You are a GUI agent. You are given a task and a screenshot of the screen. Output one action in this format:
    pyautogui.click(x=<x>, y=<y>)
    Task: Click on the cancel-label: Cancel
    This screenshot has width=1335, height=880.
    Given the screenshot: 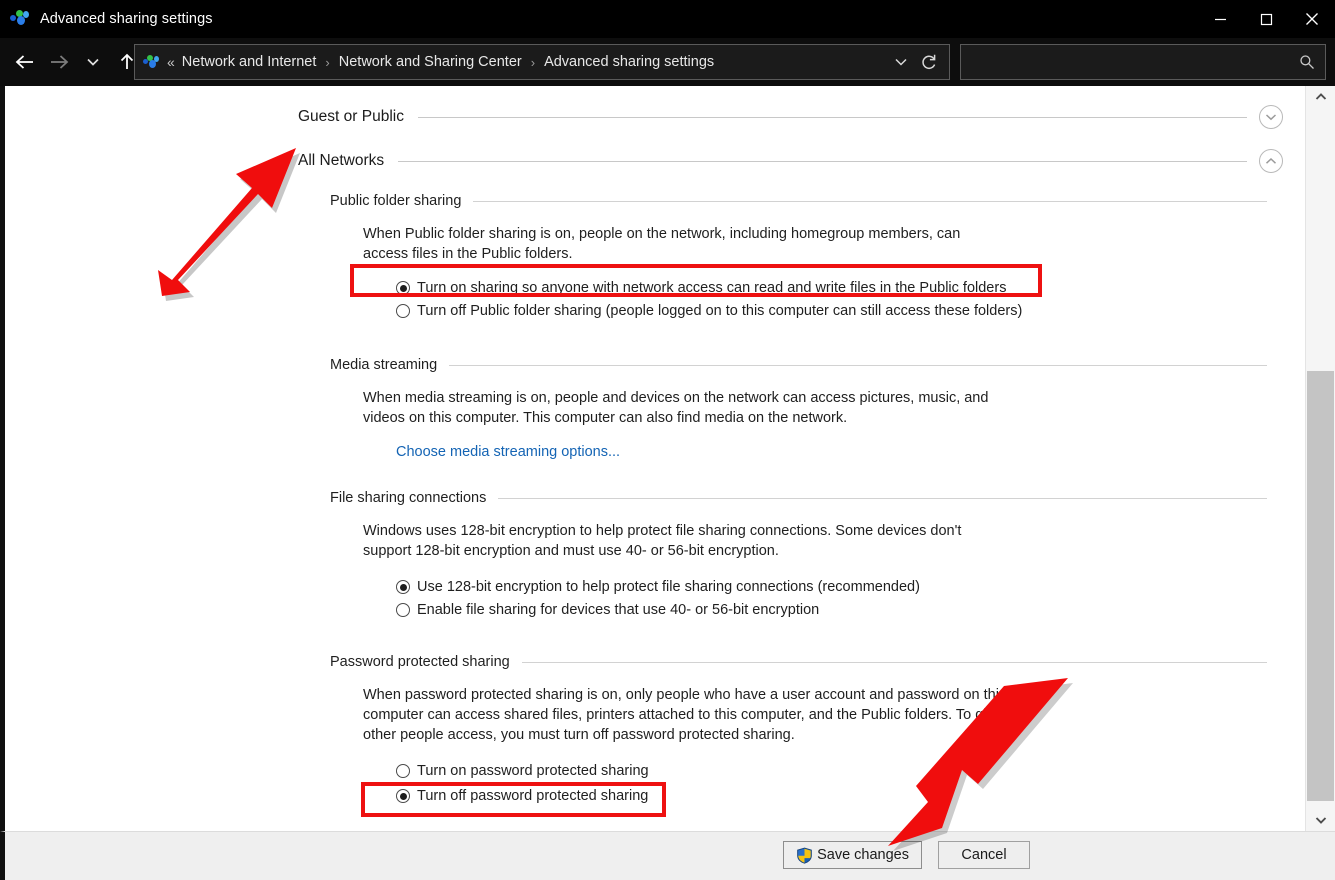 What is the action you would take?
    pyautogui.click(x=984, y=855)
    